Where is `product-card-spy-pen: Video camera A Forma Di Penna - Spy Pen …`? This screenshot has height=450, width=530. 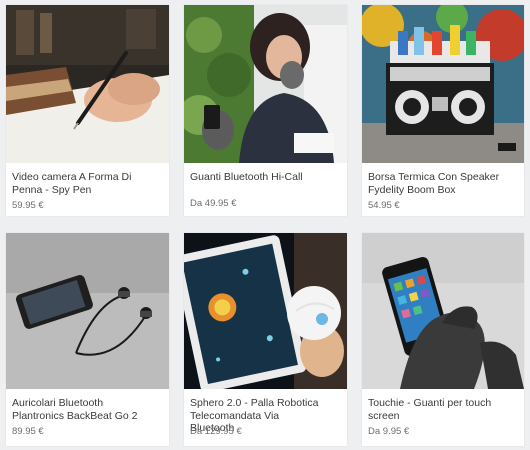
product-card-spy-pen: Video camera A Forma Di Penna - Spy Pen … is located at coordinates (87, 110).